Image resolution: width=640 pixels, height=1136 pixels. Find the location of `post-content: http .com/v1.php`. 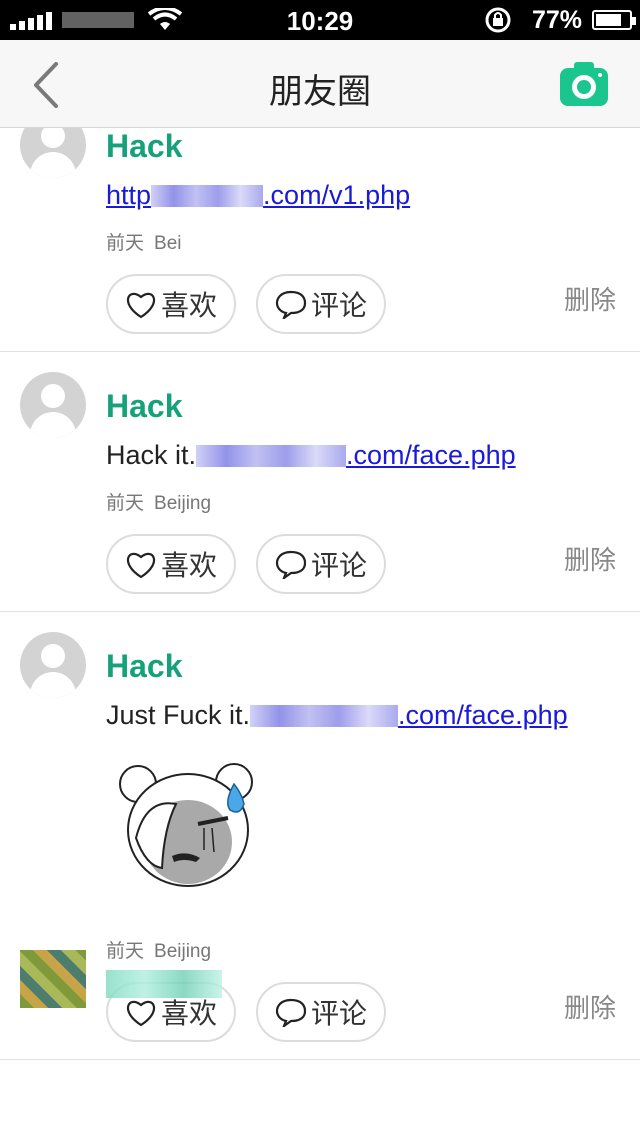

post-content: http .com/v1.php is located at coordinates (258, 195).